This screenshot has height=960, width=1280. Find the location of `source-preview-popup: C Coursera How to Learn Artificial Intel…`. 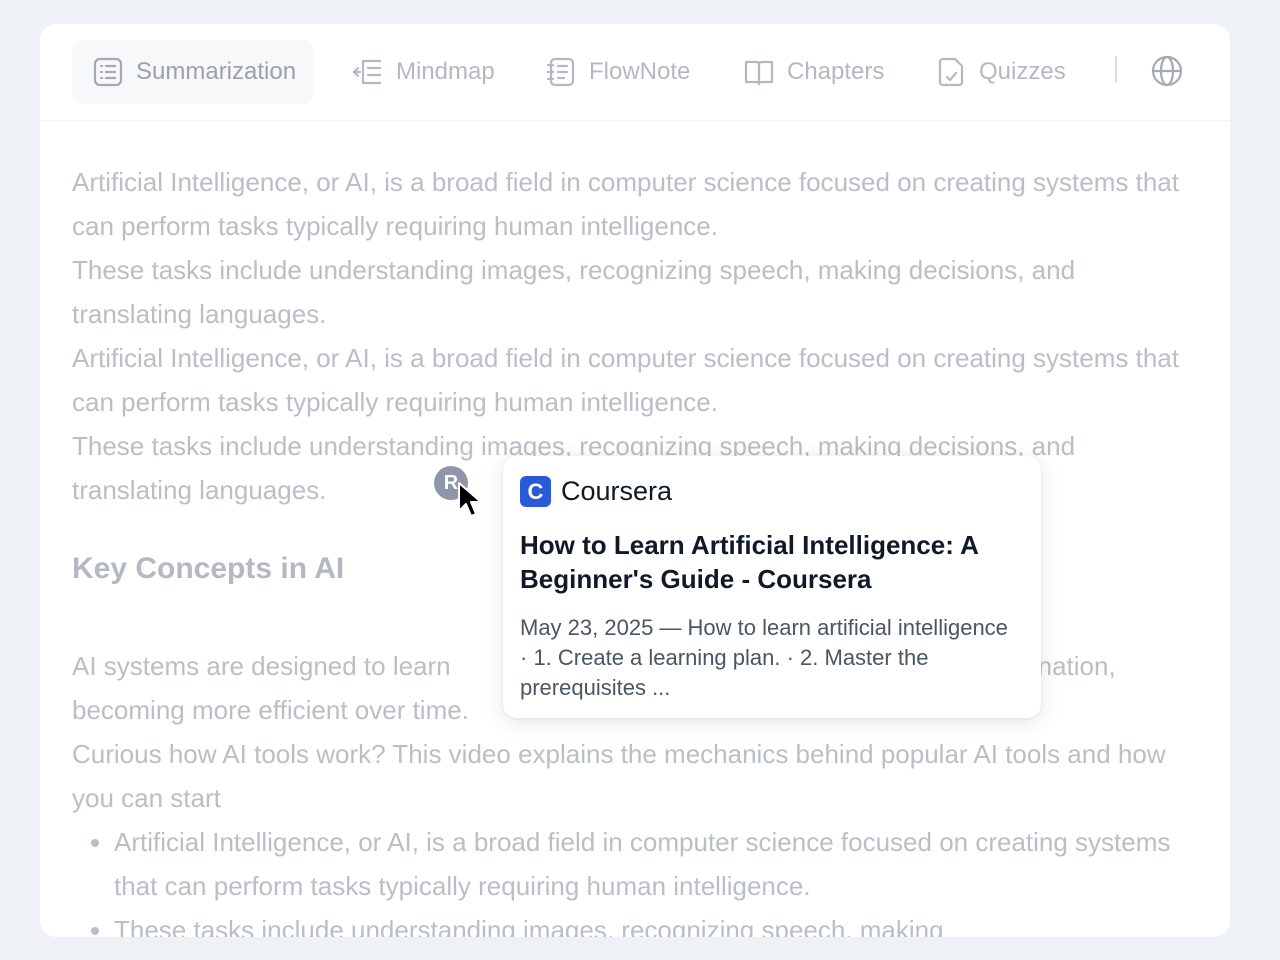

source-preview-popup: C Coursera How to Learn Artificial Intel… is located at coordinates (772, 587).